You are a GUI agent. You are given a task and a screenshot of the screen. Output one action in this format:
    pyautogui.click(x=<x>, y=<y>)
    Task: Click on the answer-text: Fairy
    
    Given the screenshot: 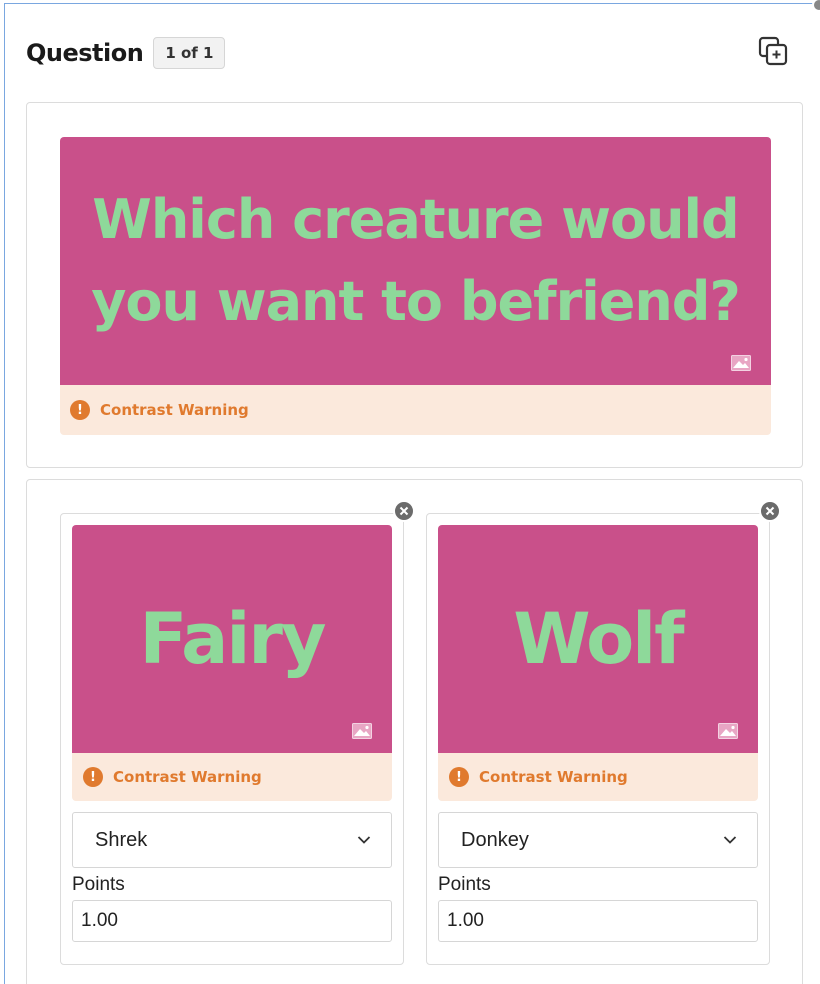 What is the action you would take?
    pyautogui.click(x=232, y=639)
    